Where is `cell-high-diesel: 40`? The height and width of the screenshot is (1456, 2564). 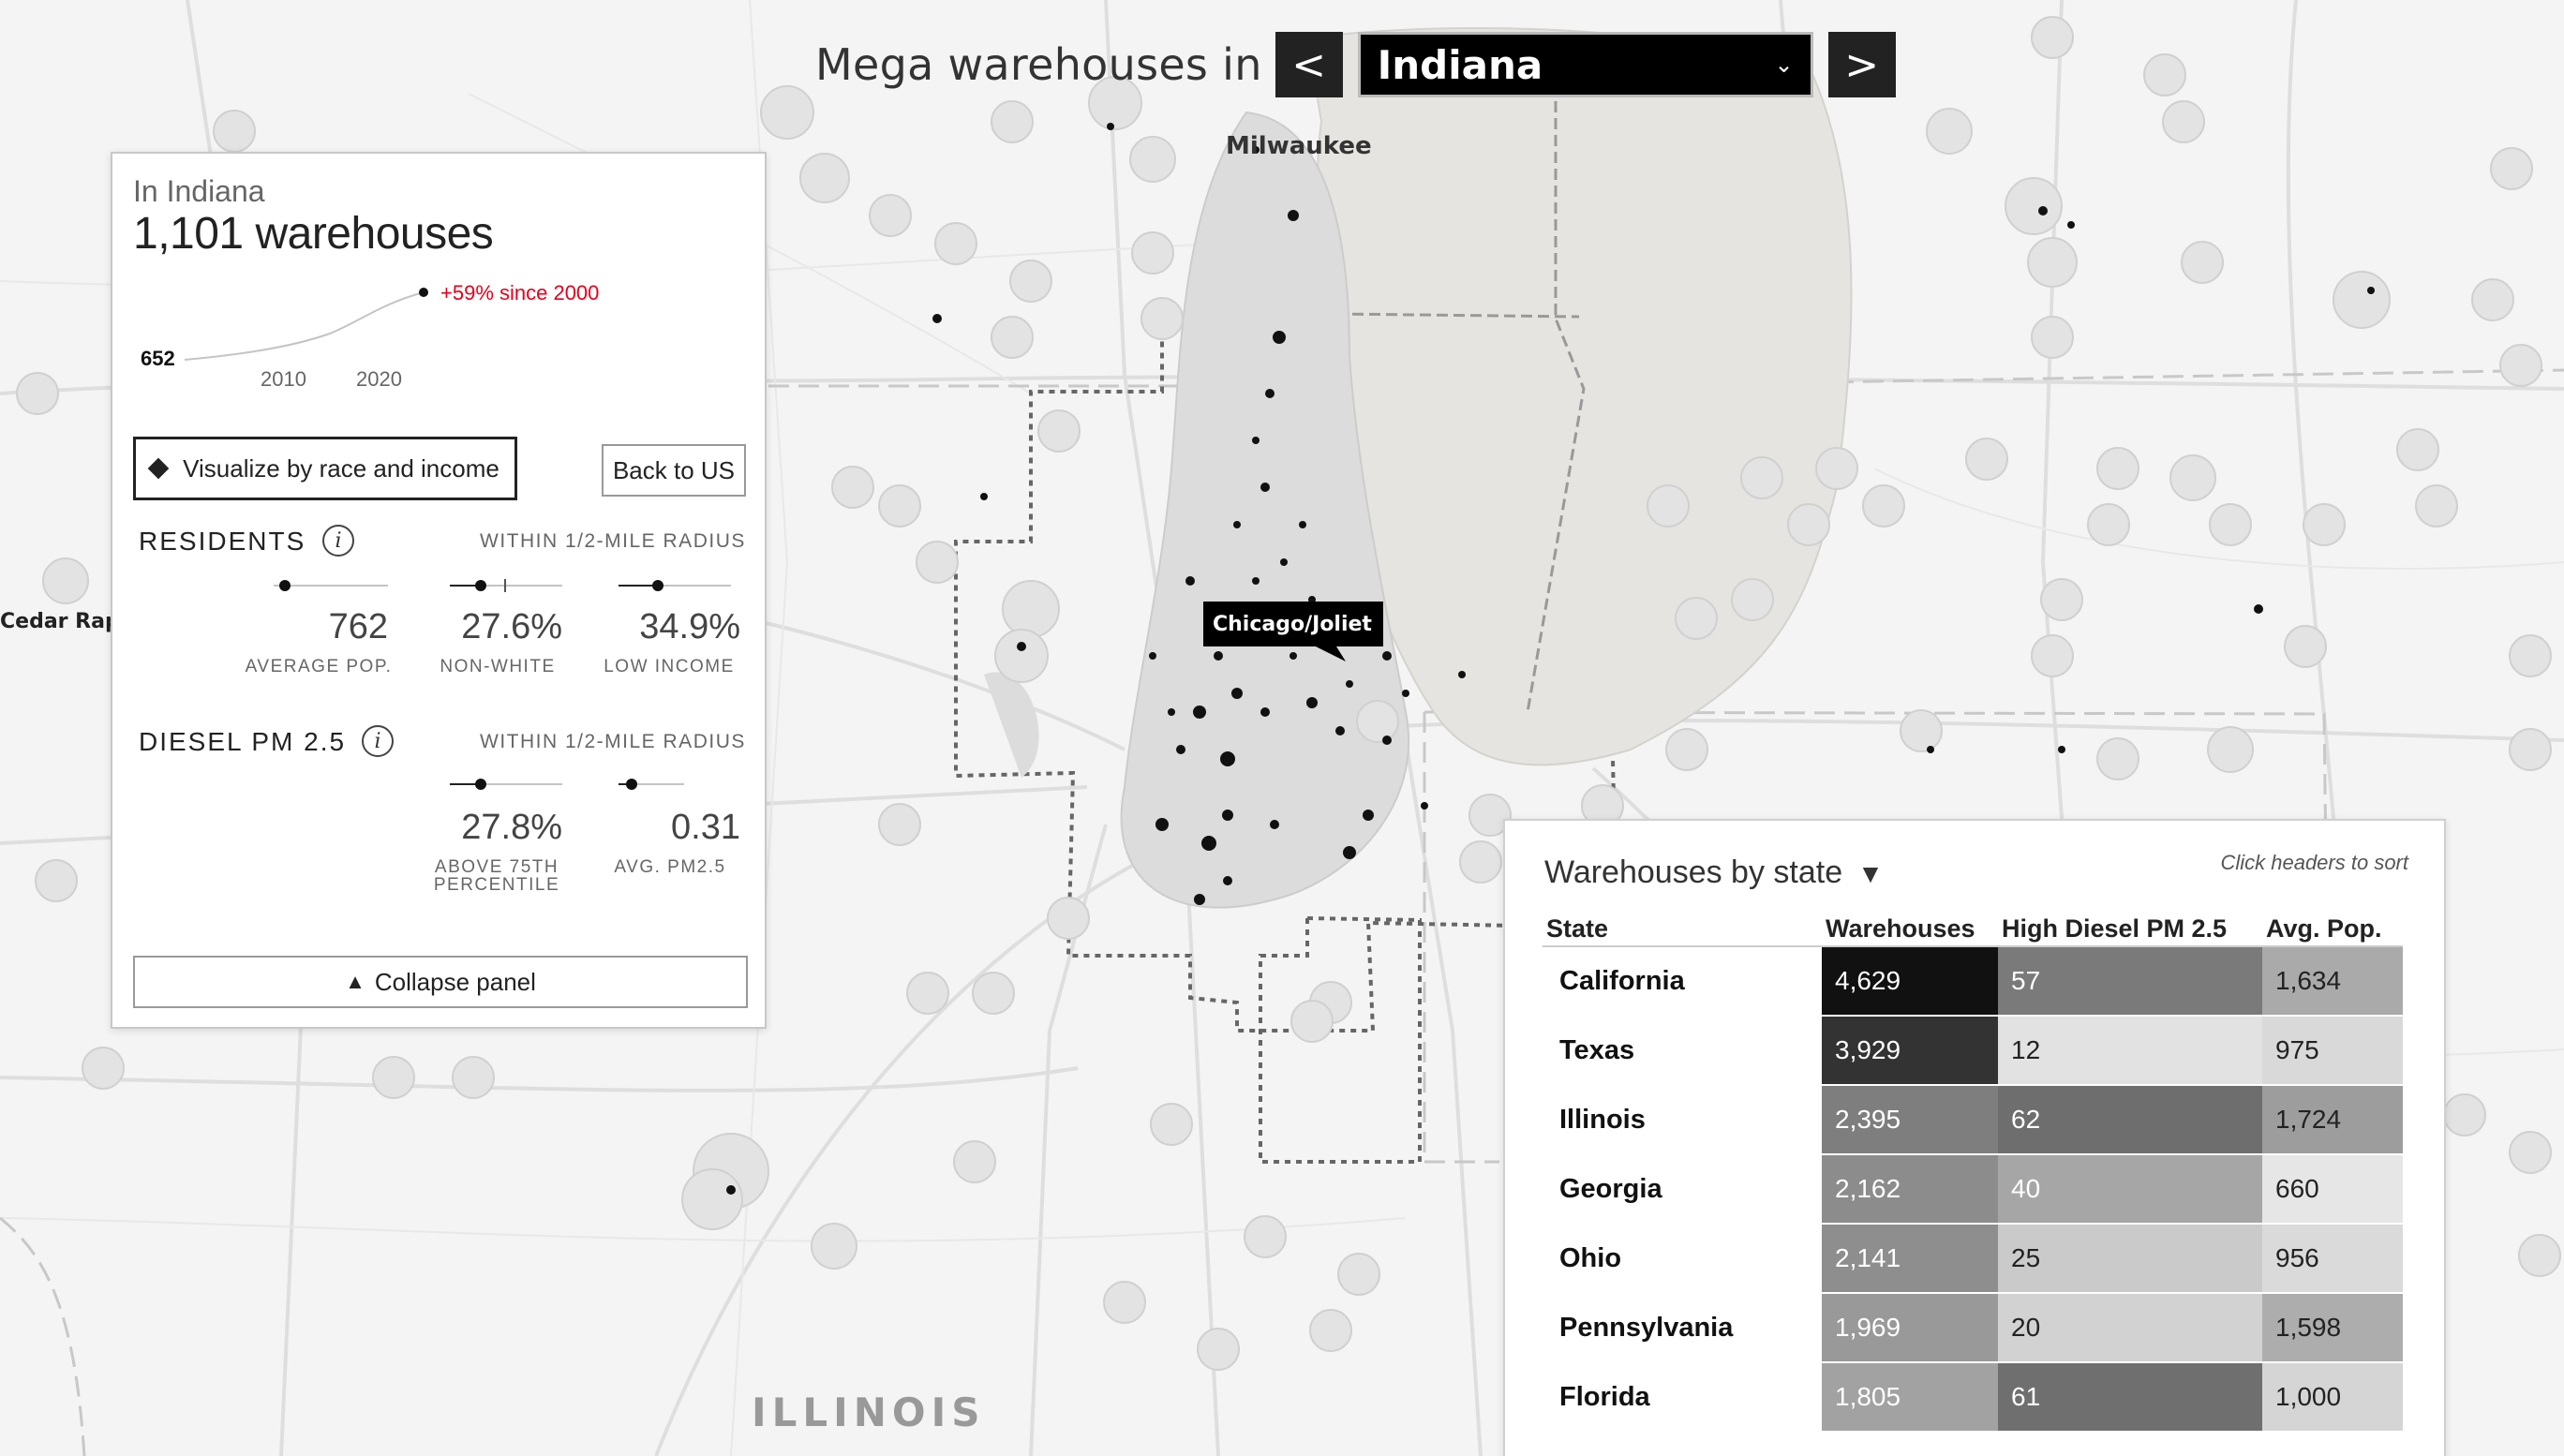 cell-high-diesel: 40 is located at coordinates (2130, 1189).